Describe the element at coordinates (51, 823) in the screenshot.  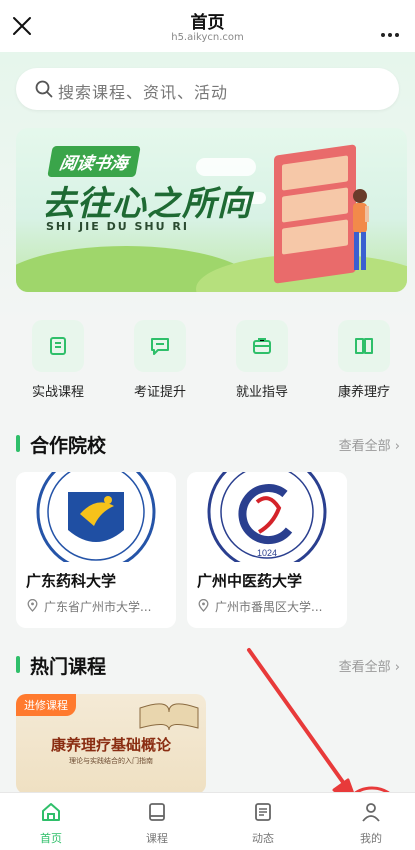
I see `nav-home: 首页` at that location.